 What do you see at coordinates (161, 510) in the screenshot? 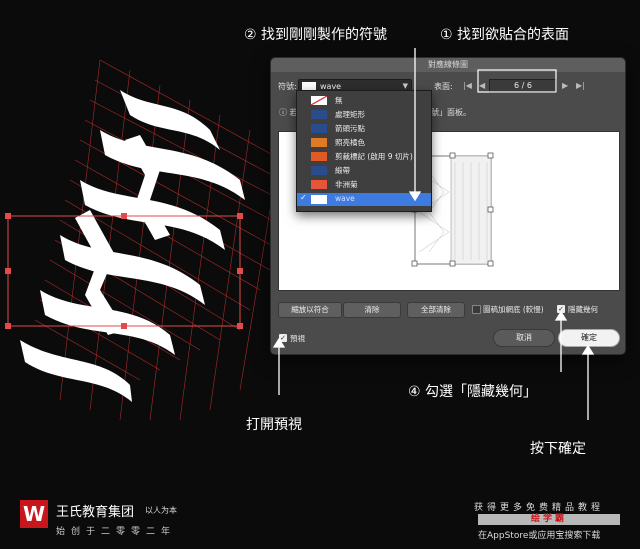
I see `brand-slogan: 以人为本` at bounding box center [161, 510].